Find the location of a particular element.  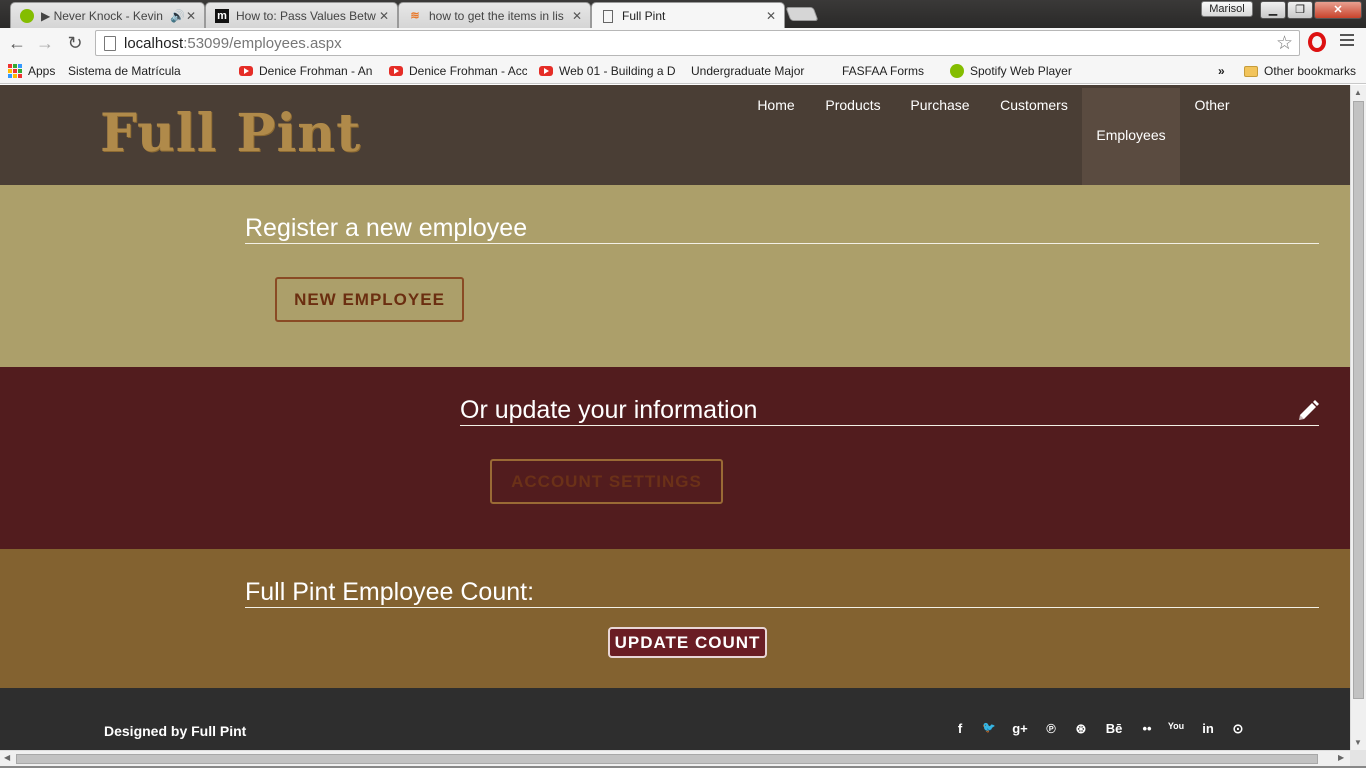

horizontal-scrollbar: ◀ ▶ is located at coordinates (675, 758).